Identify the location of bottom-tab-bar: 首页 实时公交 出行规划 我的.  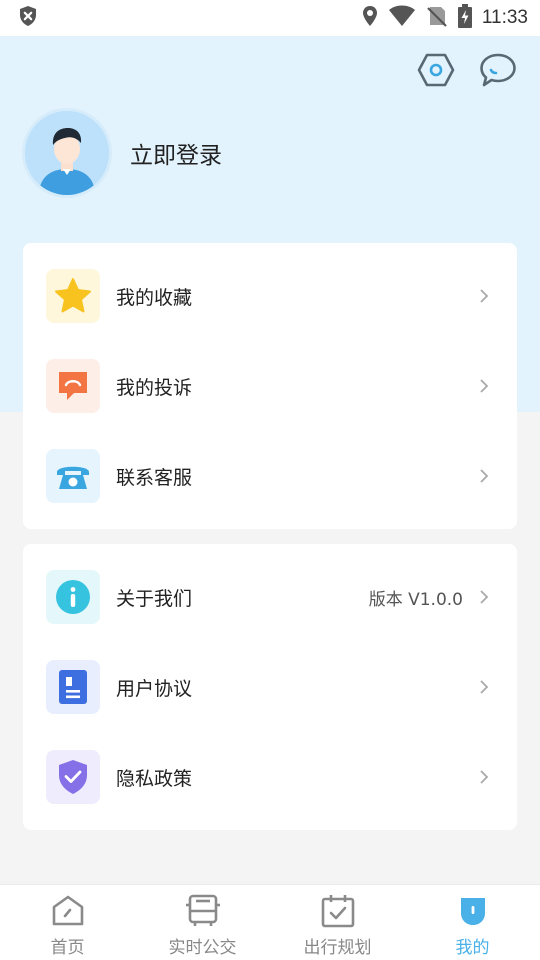
(270, 922).